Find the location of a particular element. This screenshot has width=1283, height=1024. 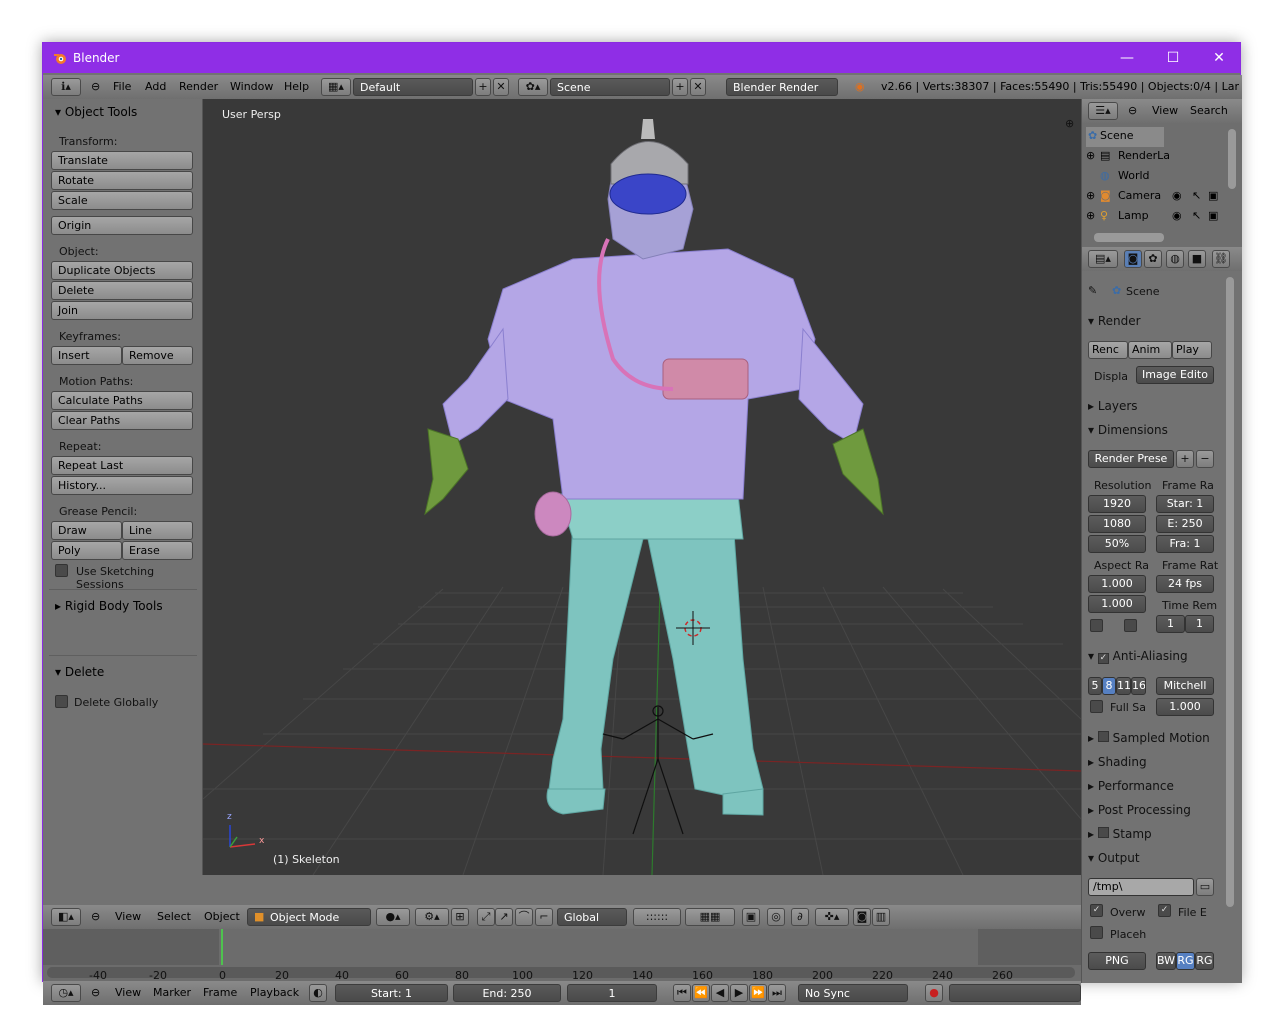

stamp-panel-header: ▸ Stamp is located at coordinates (1152, 834).